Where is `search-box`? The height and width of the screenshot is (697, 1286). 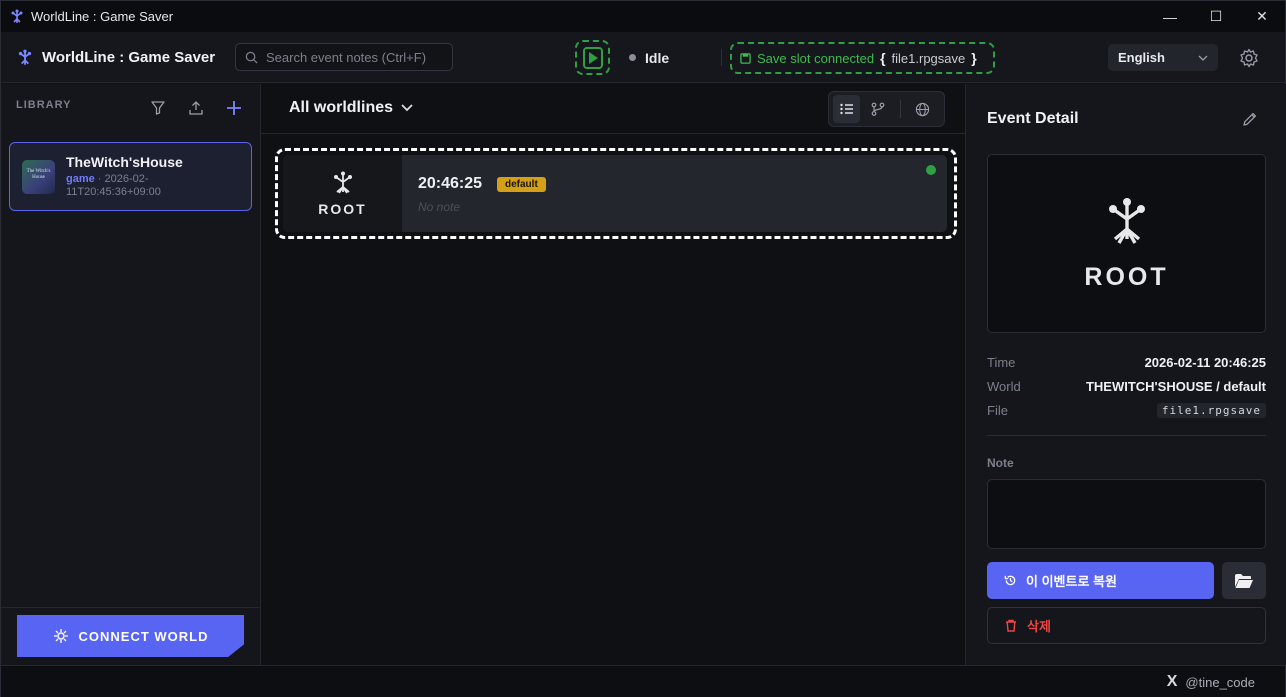
search-box is located at coordinates (344, 57).